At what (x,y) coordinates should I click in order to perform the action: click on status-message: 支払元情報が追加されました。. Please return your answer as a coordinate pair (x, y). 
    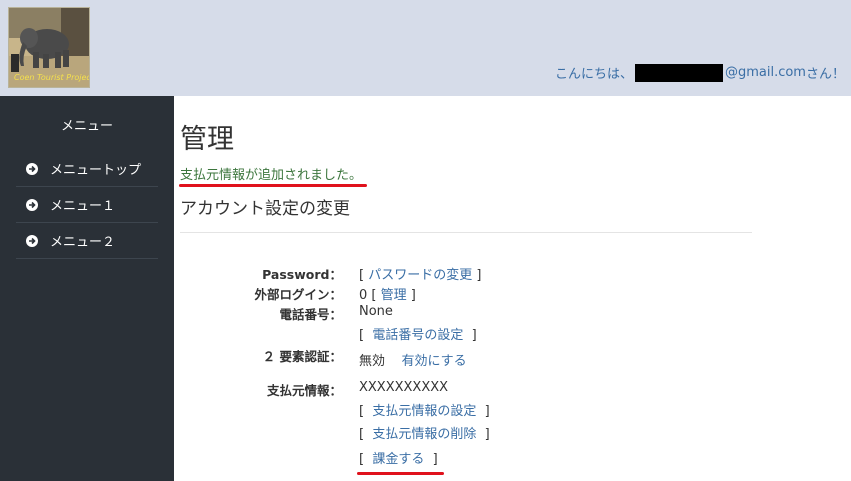
    Looking at the image, I should click on (271, 175).